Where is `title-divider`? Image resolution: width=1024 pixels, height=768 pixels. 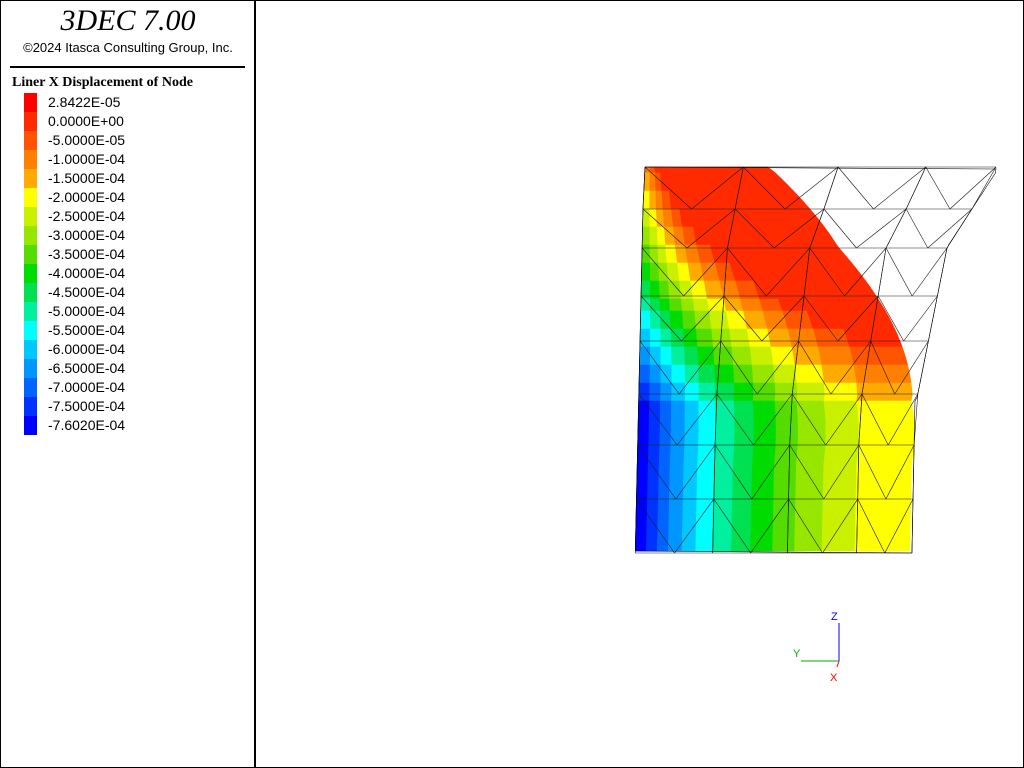 title-divider is located at coordinates (127, 67).